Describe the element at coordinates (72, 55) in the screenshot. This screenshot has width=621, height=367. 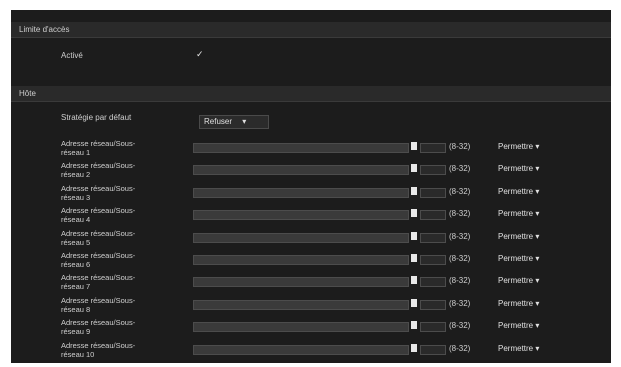
I see `active-label: Activé` at that location.